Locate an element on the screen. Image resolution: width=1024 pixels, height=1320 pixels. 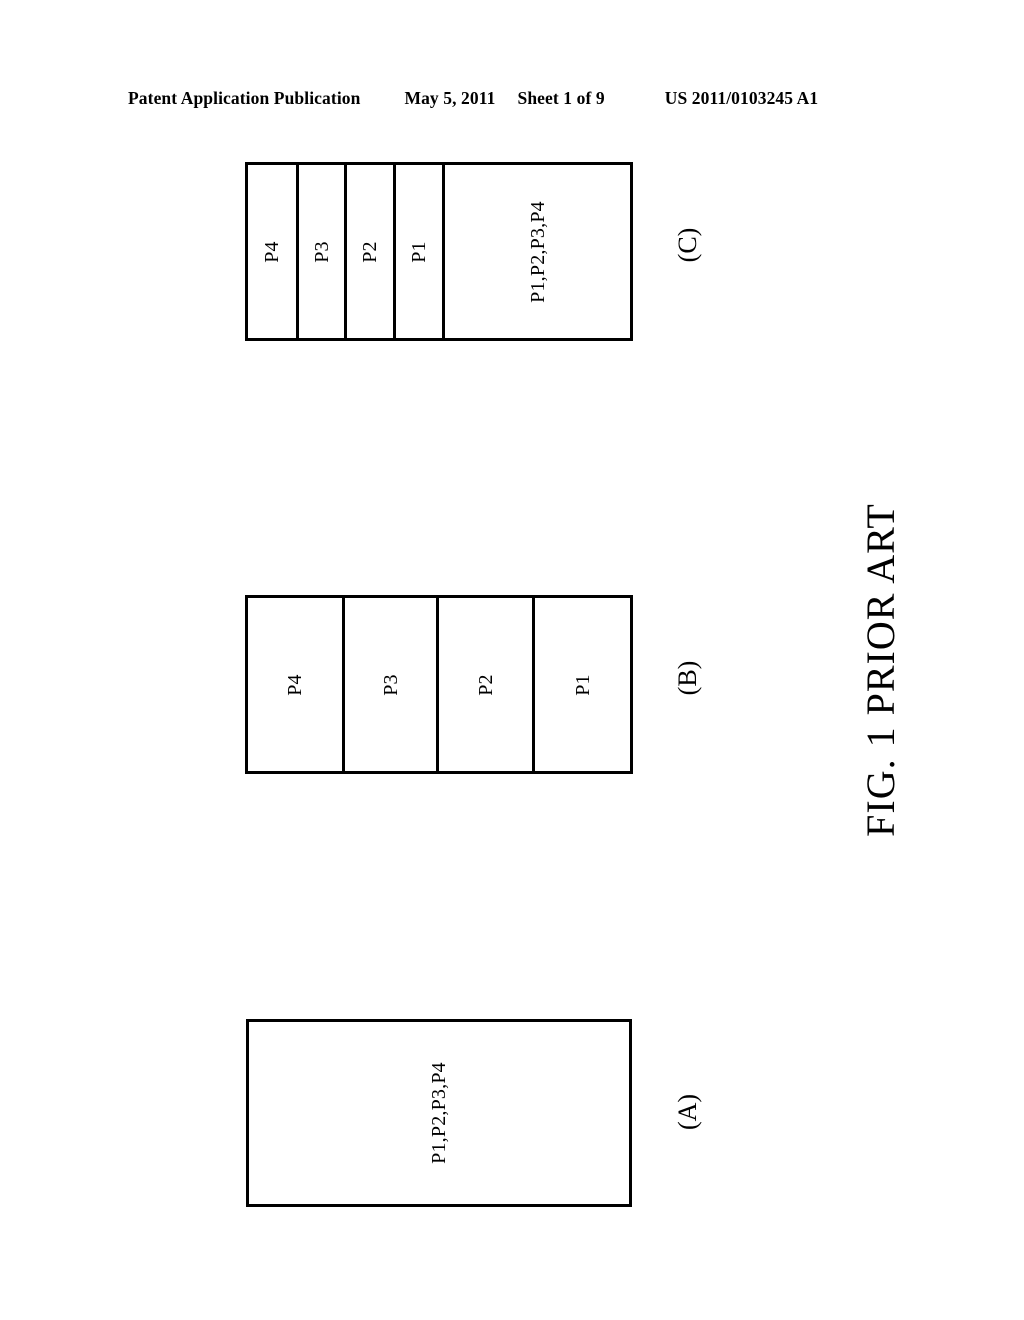
figure-c-cell-p3: P3 is located at coordinates (323, 251).